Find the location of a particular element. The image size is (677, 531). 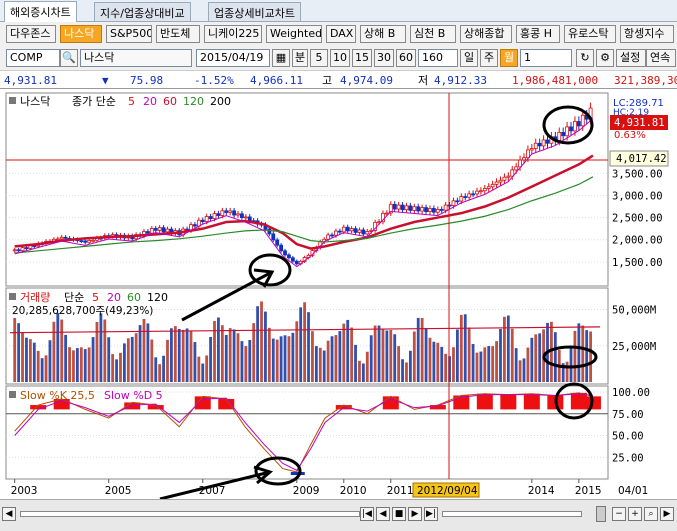

y-tick-label: 2,500.00 is located at coordinates (637, 219).